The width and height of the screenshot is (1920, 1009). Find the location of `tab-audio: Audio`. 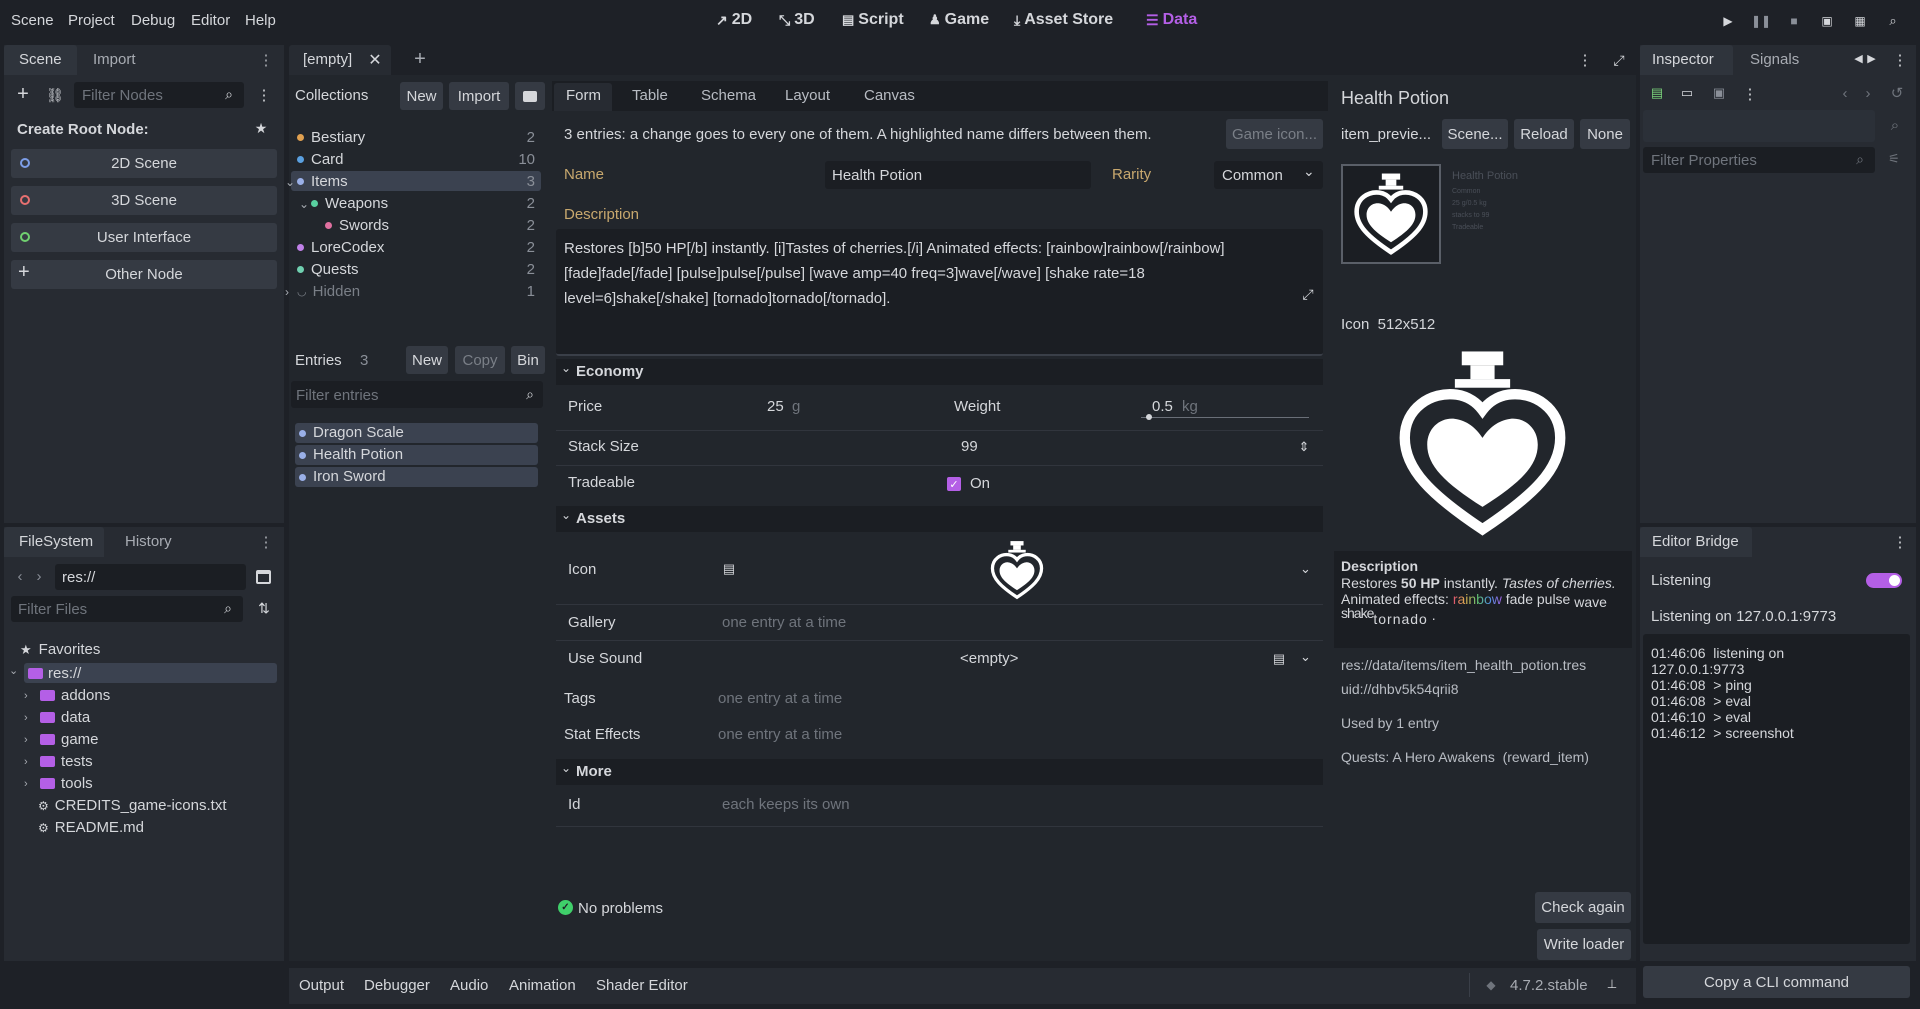

tab-audio: Audio is located at coordinates (469, 985).